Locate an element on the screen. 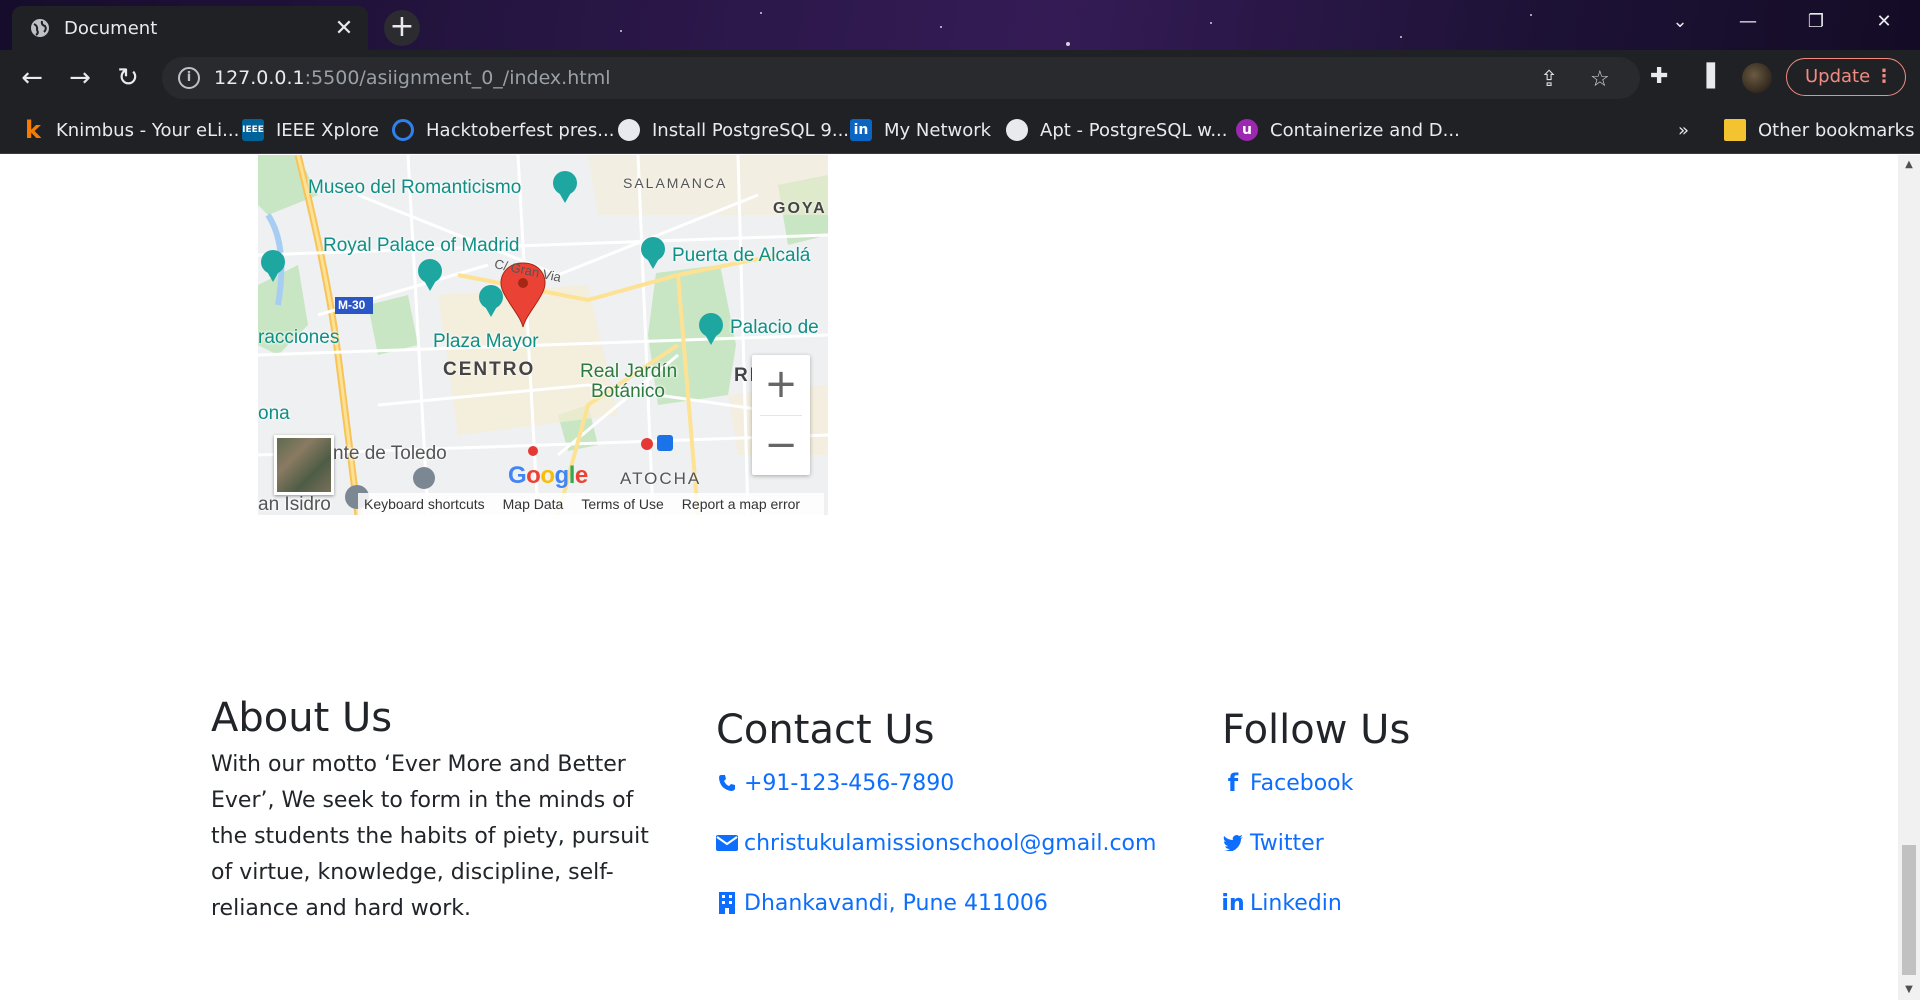 The height and width of the screenshot is (1000, 1920). page-scrollbar: ▲ ▼ is located at coordinates (1909, 577).